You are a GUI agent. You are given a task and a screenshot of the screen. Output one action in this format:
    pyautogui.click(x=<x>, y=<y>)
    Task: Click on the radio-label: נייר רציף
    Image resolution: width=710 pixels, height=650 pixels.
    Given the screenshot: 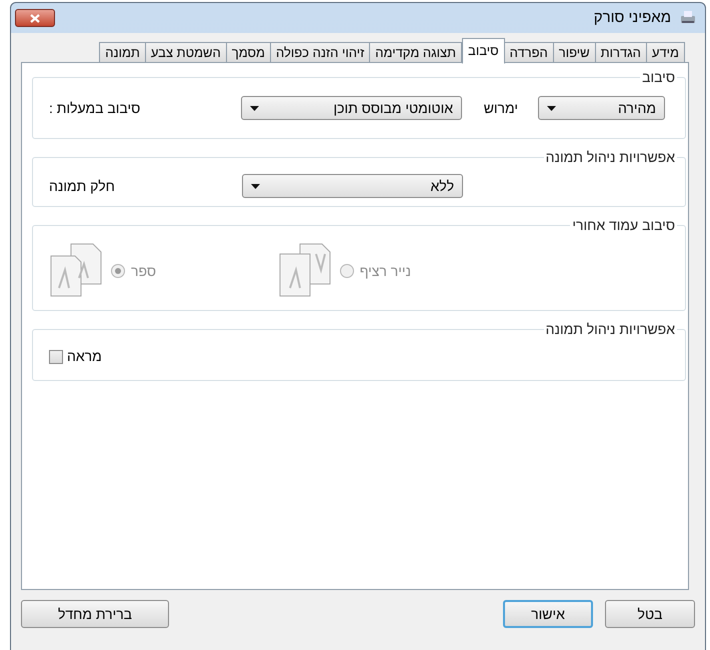 What is the action you would take?
    pyautogui.click(x=385, y=271)
    